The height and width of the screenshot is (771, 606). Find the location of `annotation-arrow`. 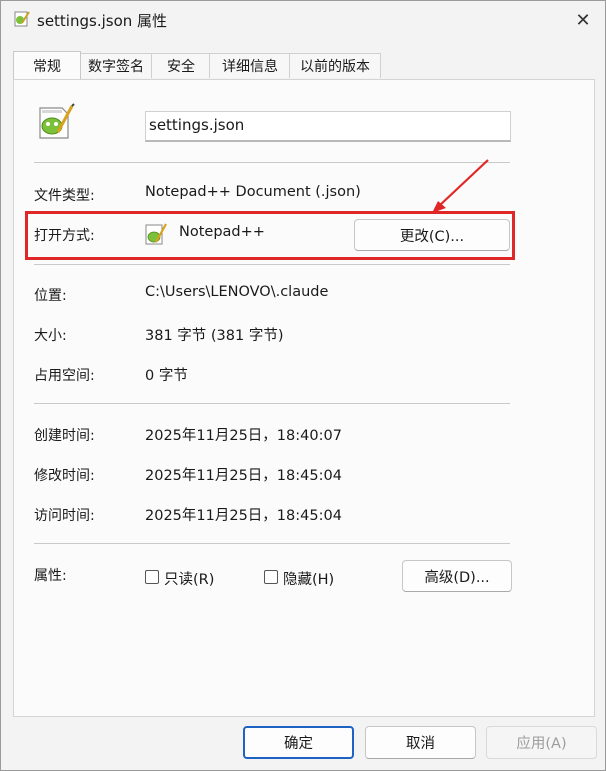

annotation-arrow is located at coordinates (460, 186).